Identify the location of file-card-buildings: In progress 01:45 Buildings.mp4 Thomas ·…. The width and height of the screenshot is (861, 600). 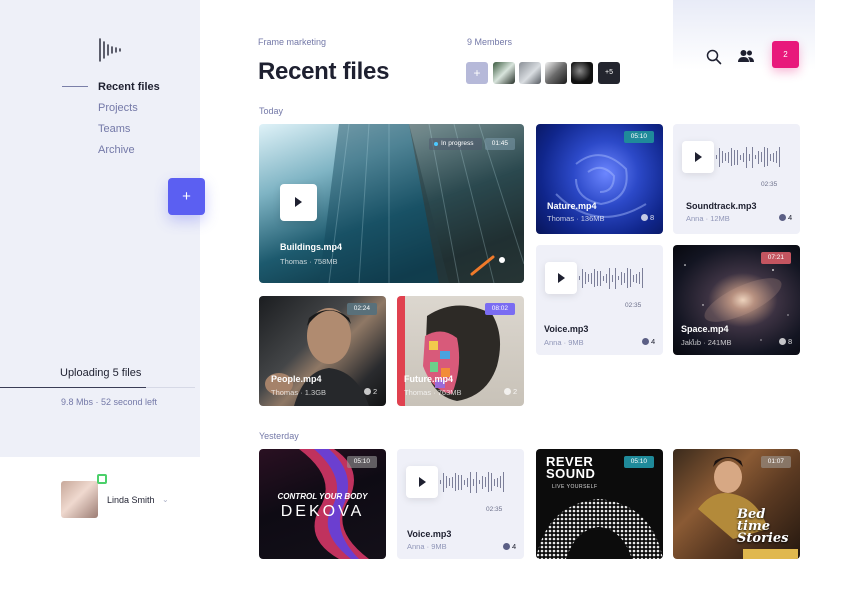
(391, 203).